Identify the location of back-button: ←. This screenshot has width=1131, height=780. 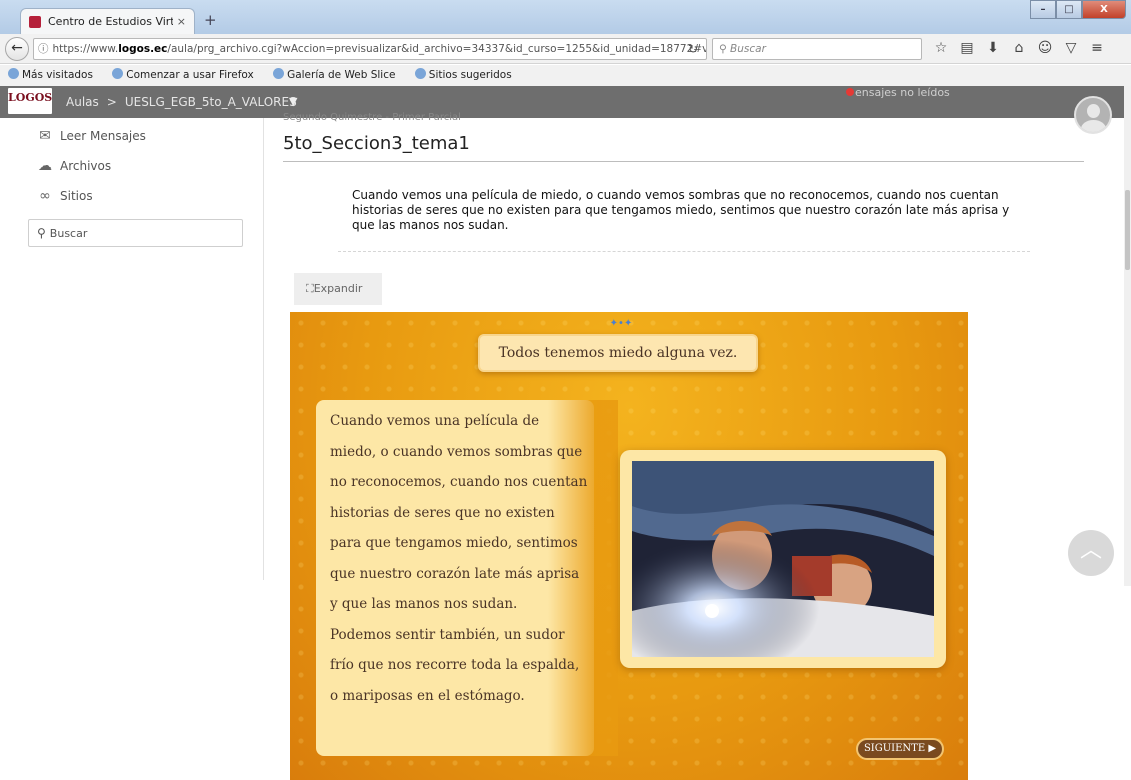
(17, 49).